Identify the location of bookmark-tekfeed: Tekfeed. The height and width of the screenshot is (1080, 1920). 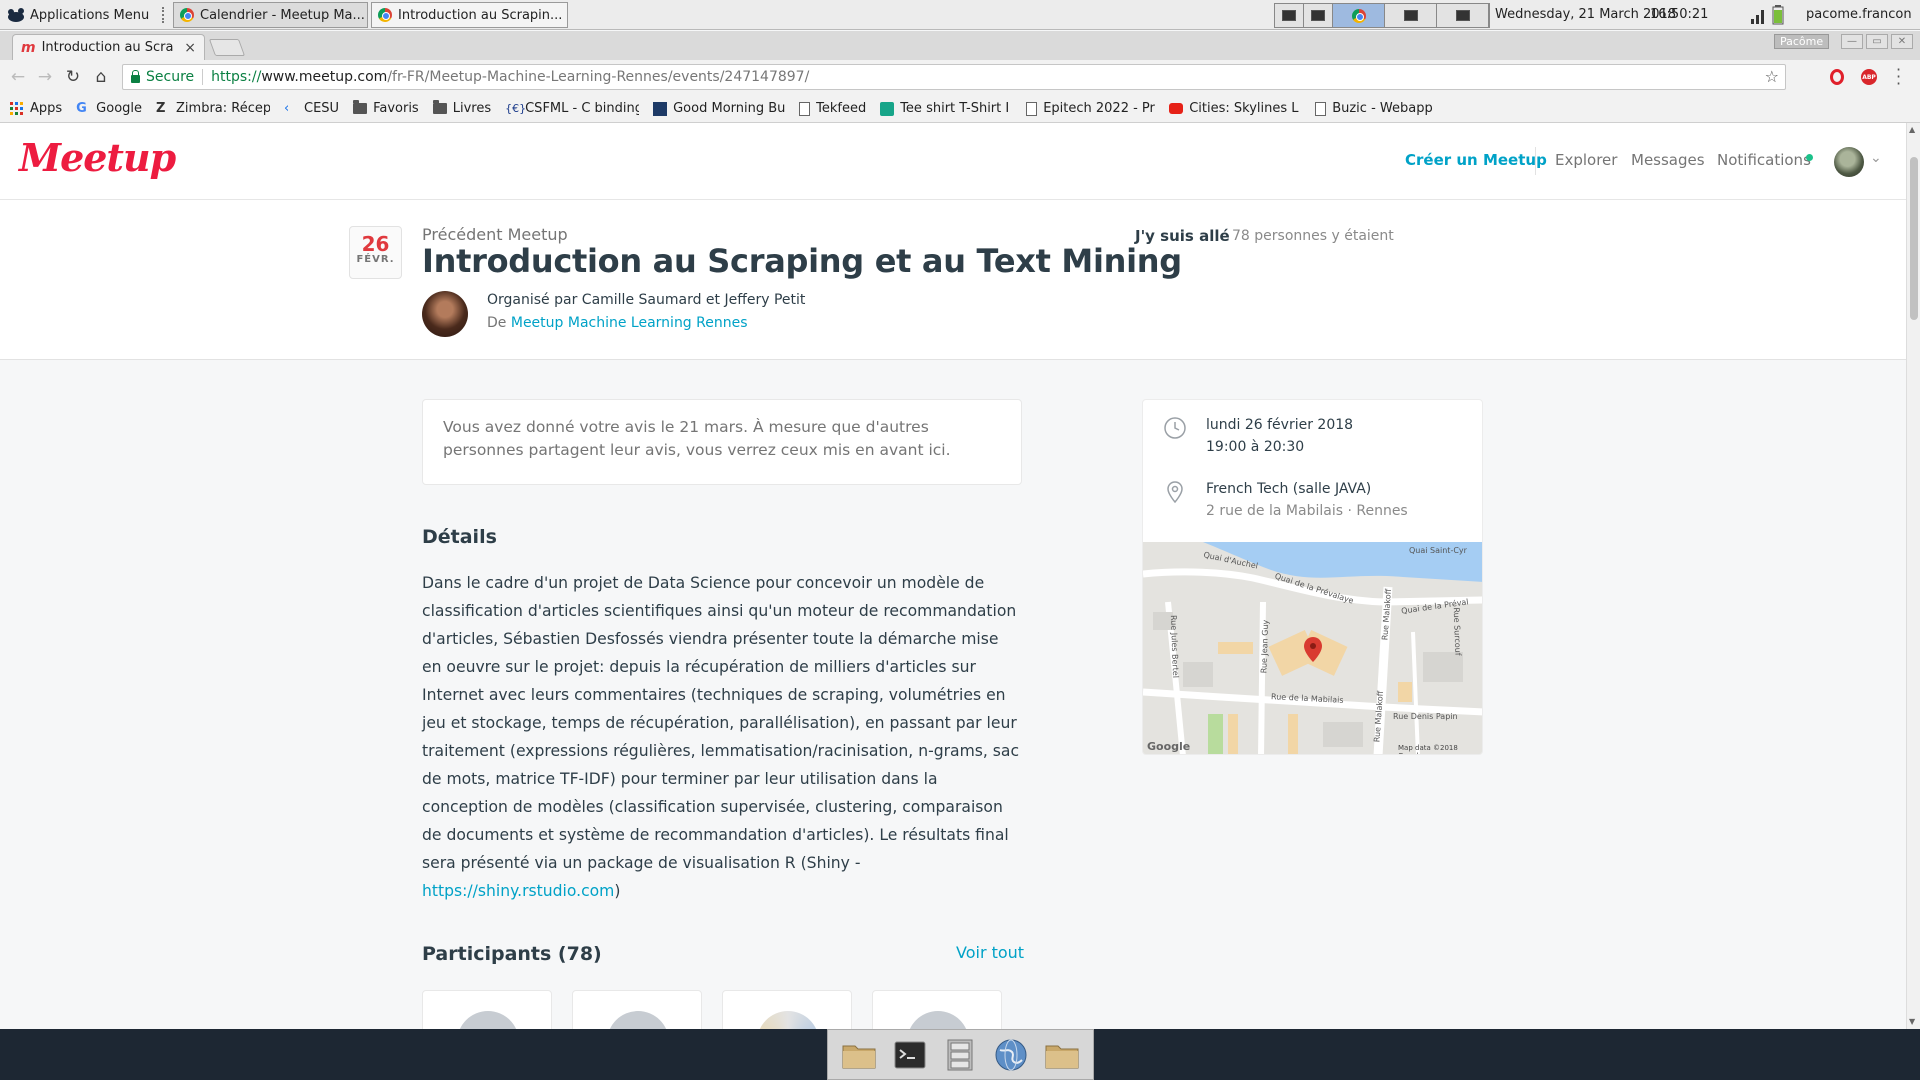
(832, 108).